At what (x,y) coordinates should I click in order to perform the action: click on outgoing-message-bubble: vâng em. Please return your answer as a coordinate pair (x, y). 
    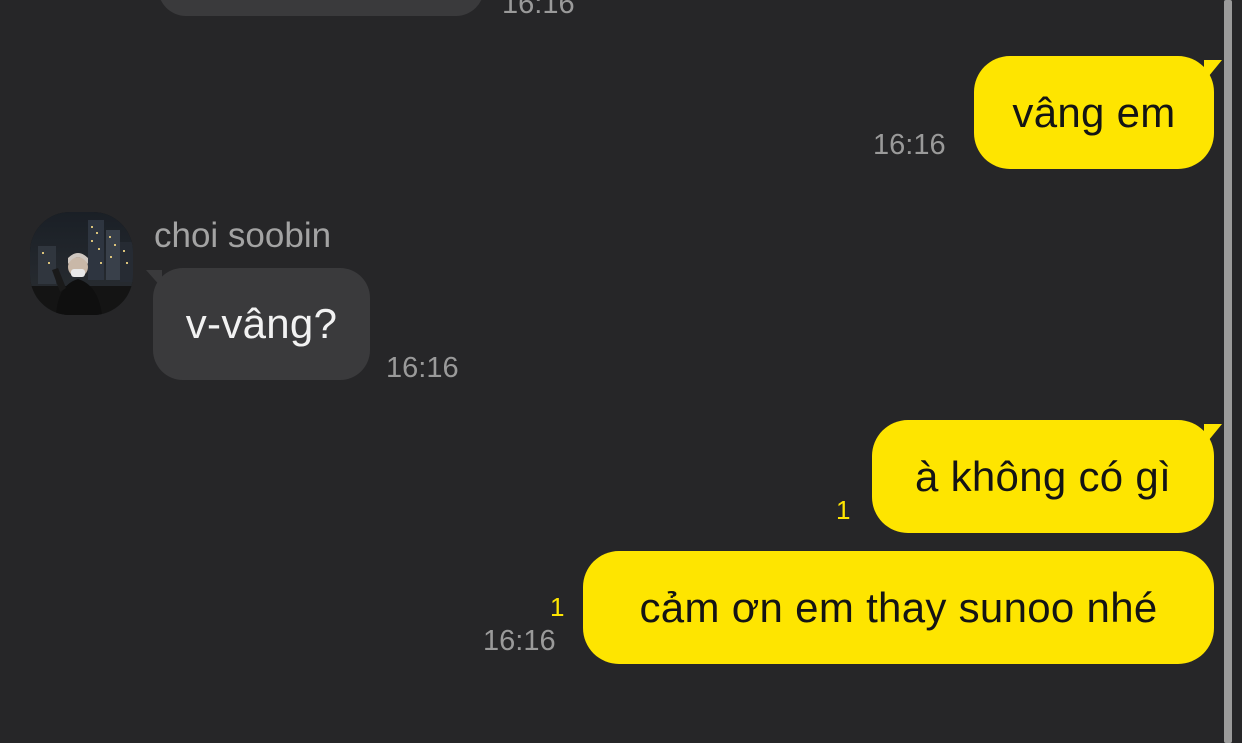
    Looking at the image, I should click on (1094, 112).